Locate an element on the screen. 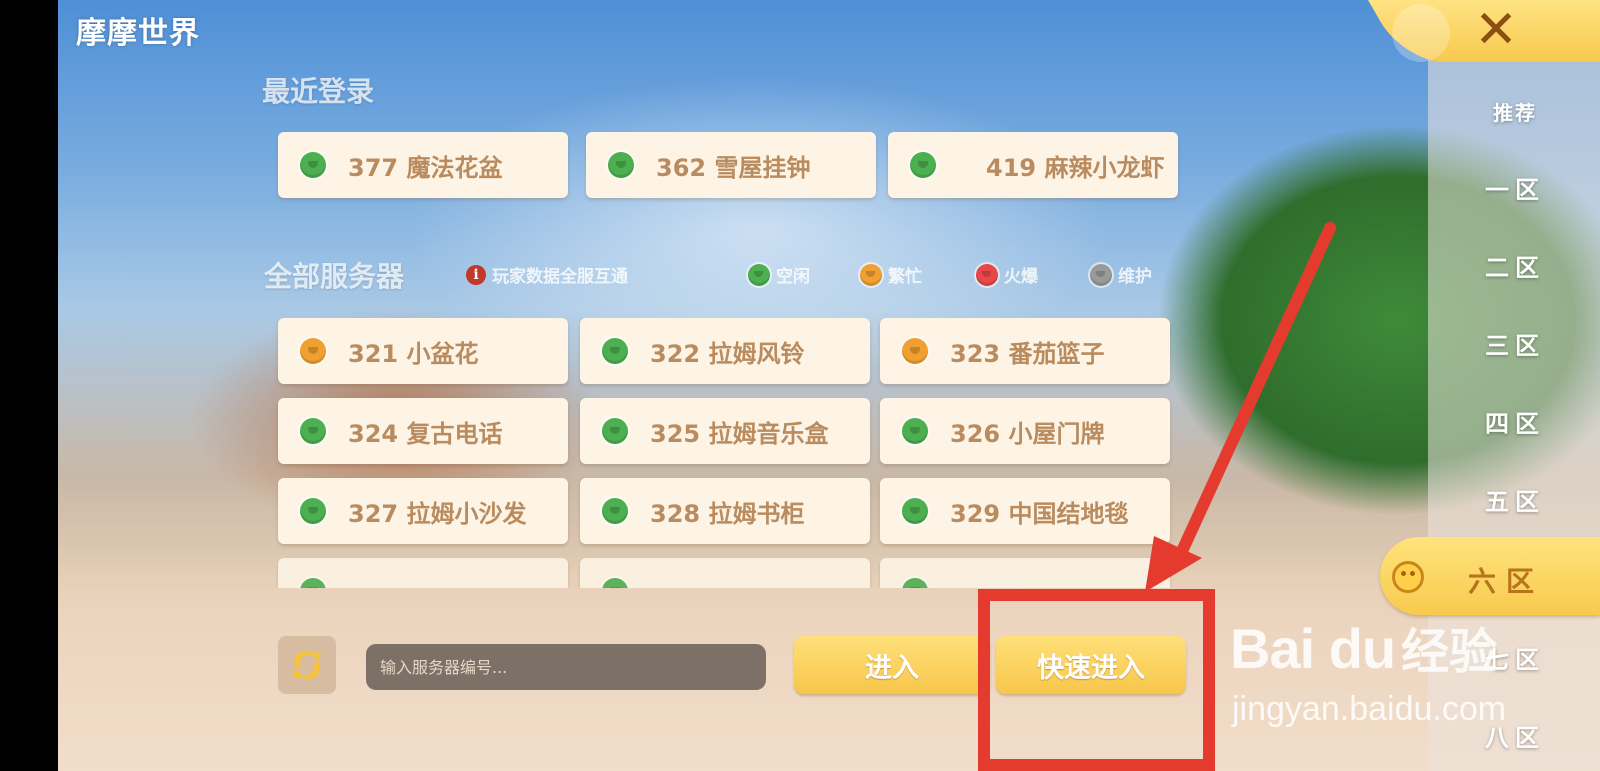  watermark: Bai du 经验 is located at coordinates (1363, 647).